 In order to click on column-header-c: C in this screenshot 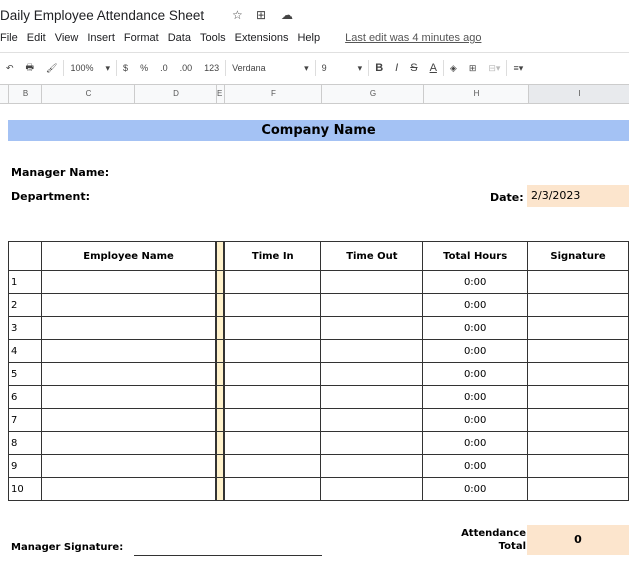, I will do `click(88, 94)`.